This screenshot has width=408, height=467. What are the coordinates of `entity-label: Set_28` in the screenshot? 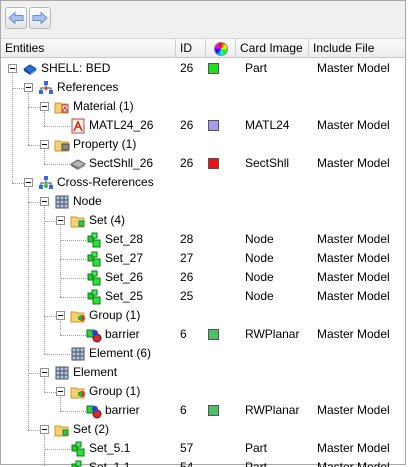 It's located at (124, 239).